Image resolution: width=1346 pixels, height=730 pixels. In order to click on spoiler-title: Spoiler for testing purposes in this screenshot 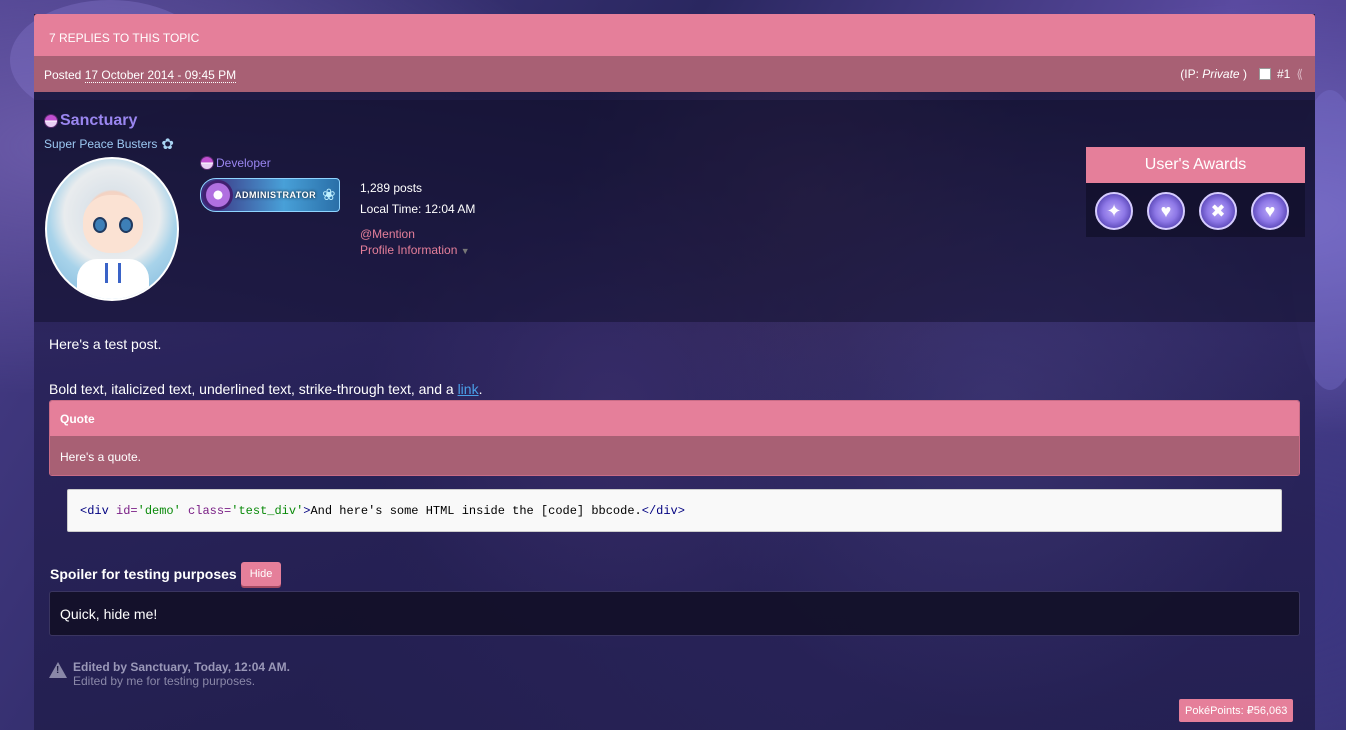, I will do `click(143, 574)`.